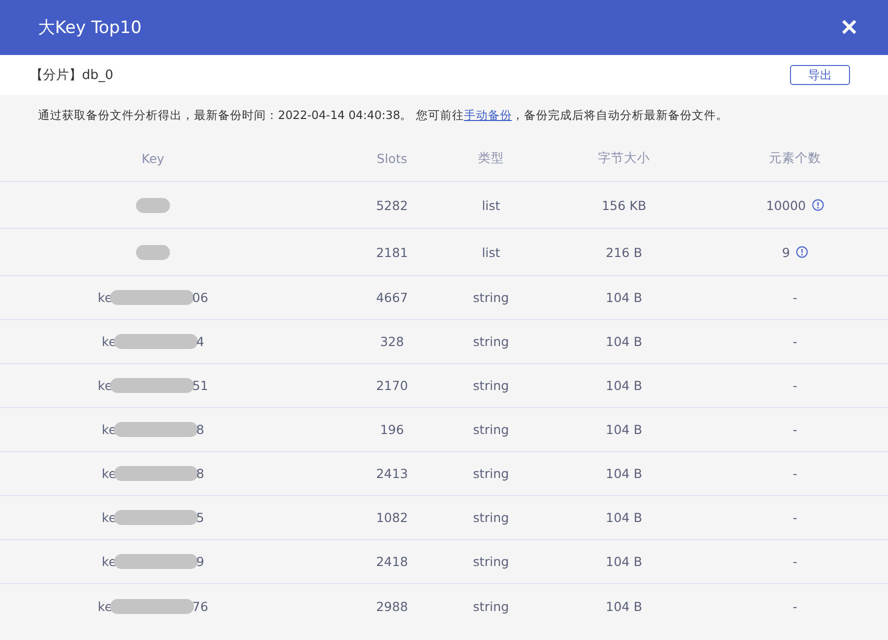 The image size is (888, 640). What do you see at coordinates (849, 27) in the screenshot?
I see `close-button: ✕` at bounding box center [849, 27].